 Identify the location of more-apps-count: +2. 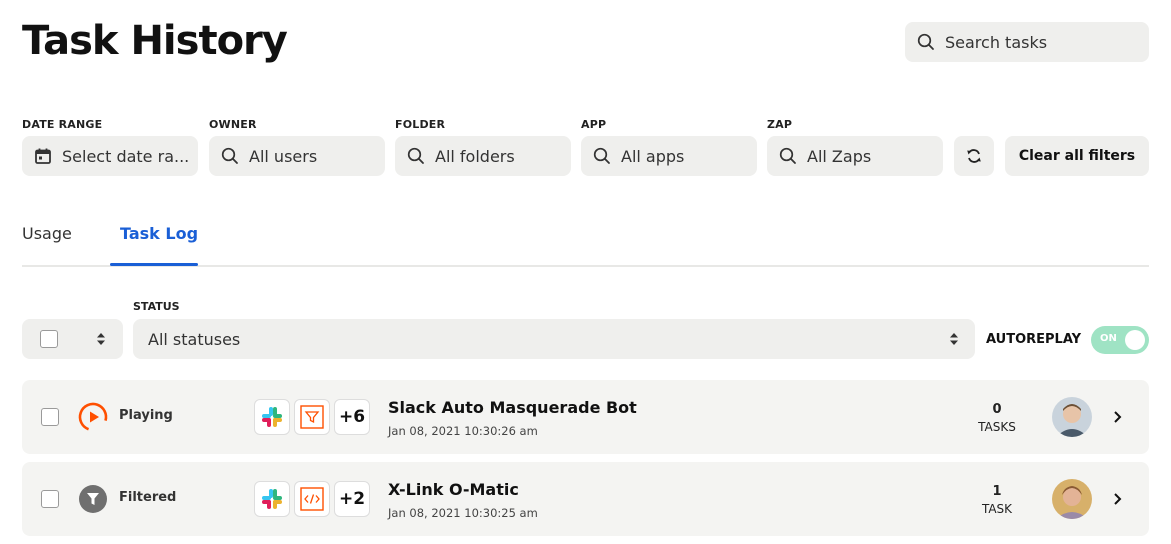
(352, 499).